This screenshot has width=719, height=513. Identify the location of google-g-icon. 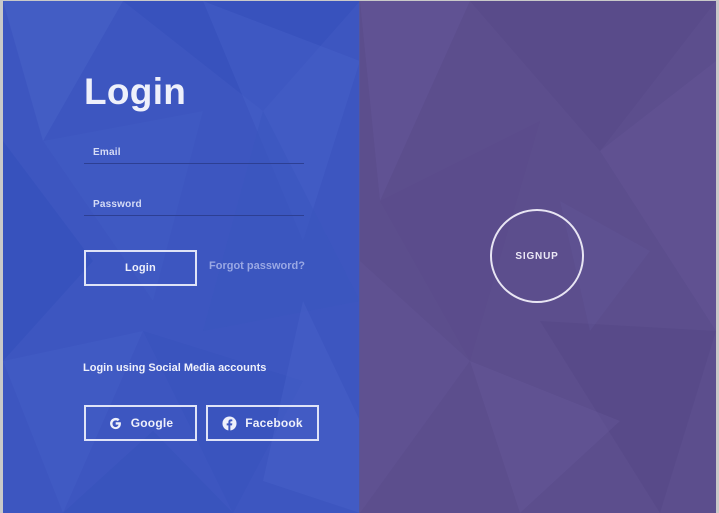
(115, 423).